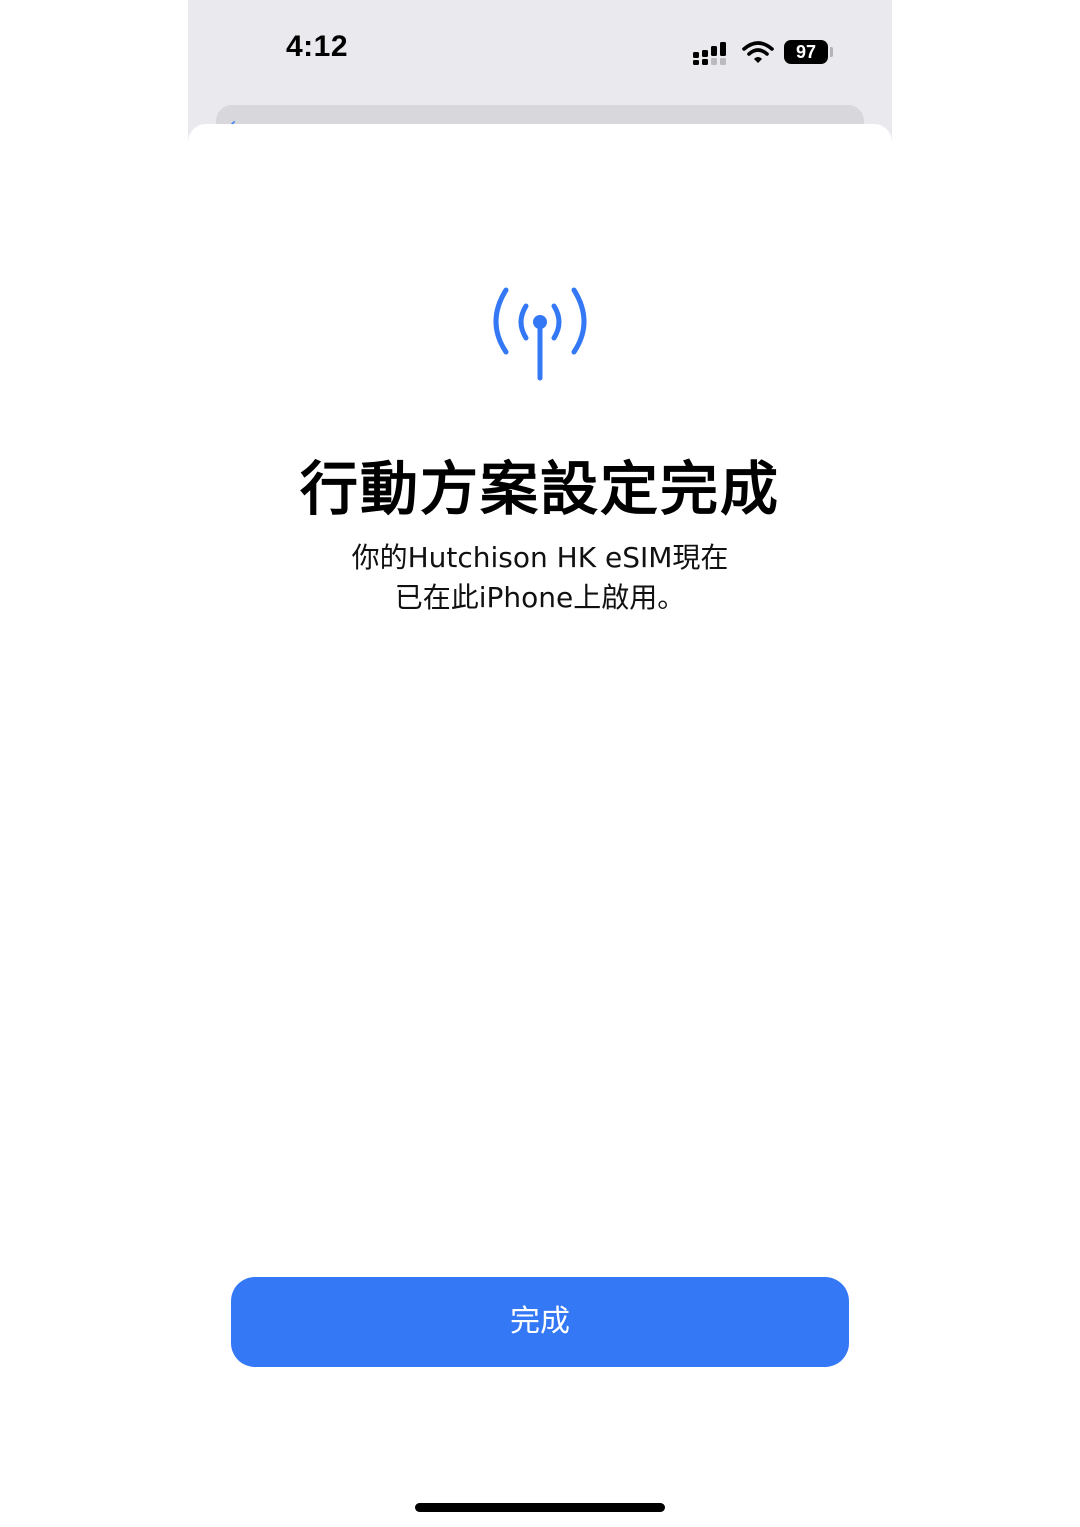  I want to click on page-title: 行動方案設定完成, so click(539, 489).